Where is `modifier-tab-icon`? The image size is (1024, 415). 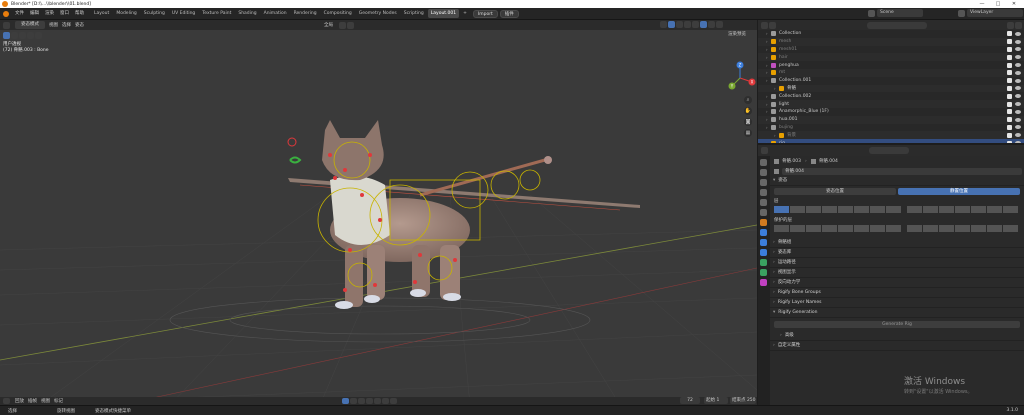 modifier-tab-icon is located at coordinates (763, 232).